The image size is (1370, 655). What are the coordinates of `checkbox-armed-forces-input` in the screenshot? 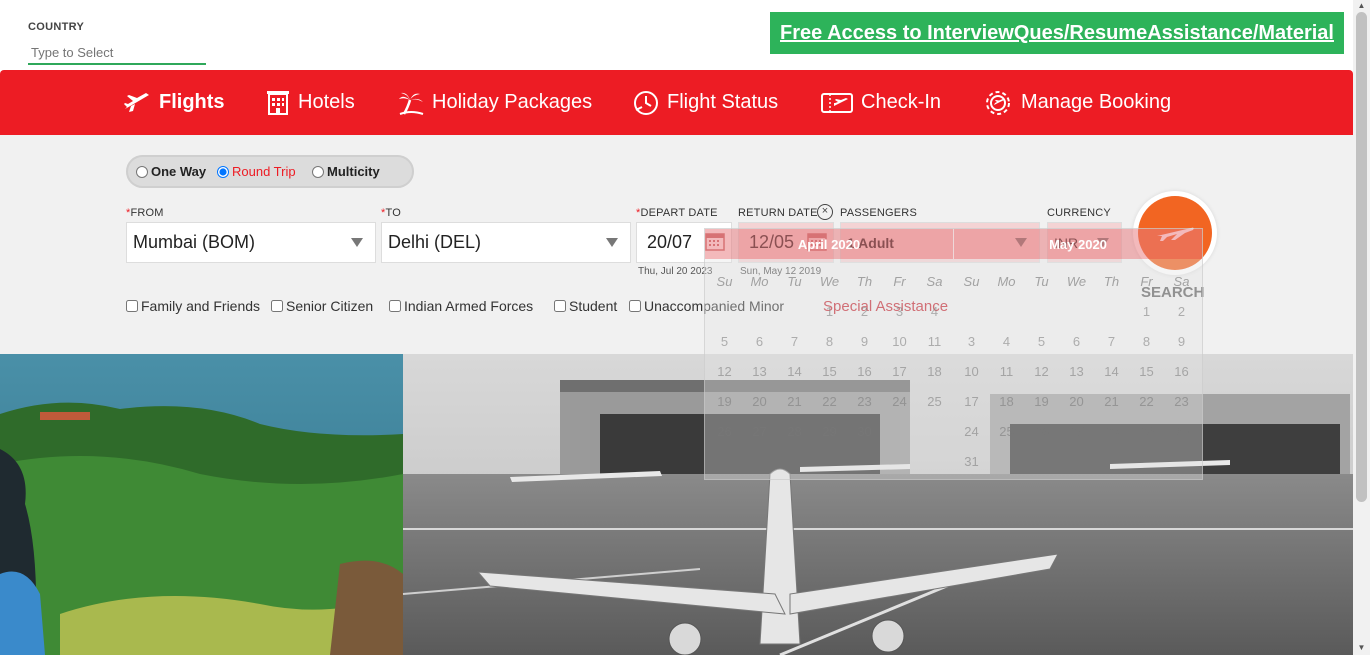 It's located at (395, 306).